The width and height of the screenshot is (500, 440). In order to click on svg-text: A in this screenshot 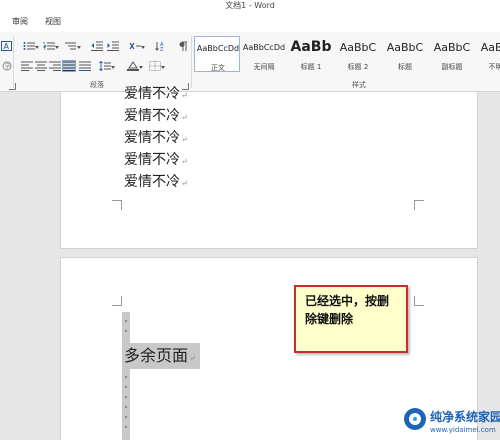, I will do `click(7, 46)`.